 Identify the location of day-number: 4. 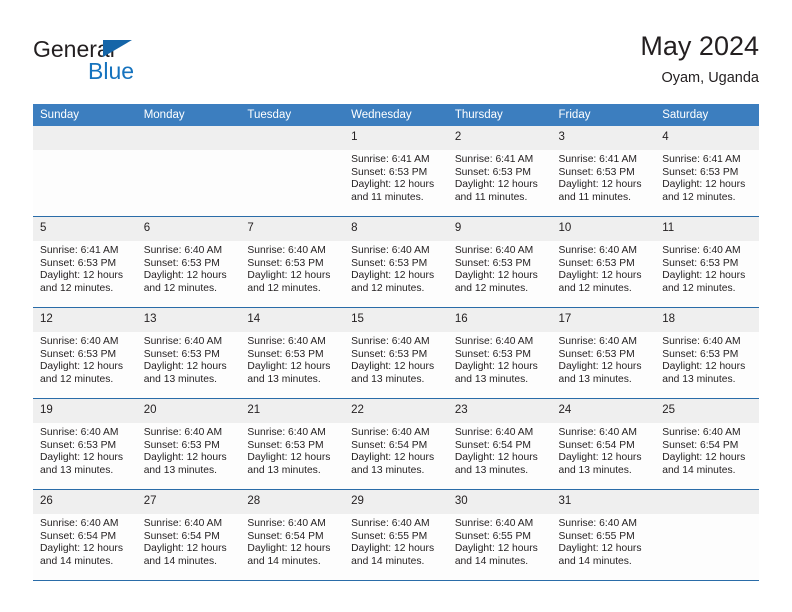
(707, 138).